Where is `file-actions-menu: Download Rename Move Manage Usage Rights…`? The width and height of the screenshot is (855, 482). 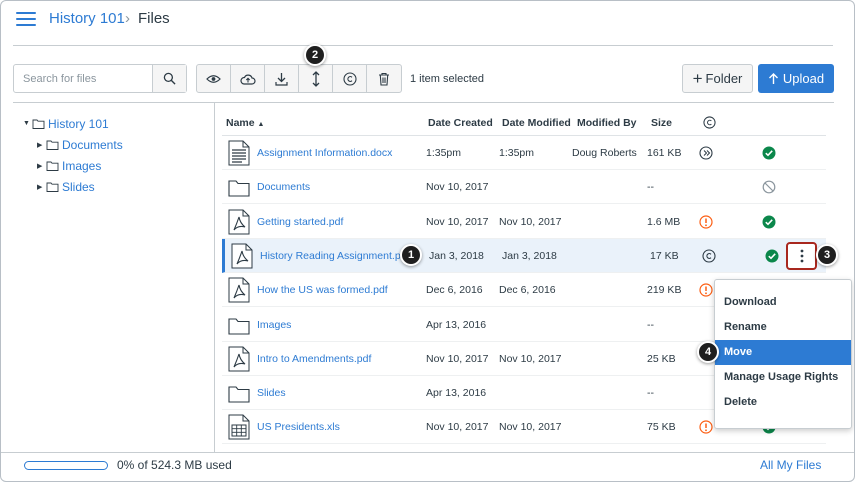
file-actions-menu: Download Rename Move Manage Usage Rights… is located at coordinates (783, 354).